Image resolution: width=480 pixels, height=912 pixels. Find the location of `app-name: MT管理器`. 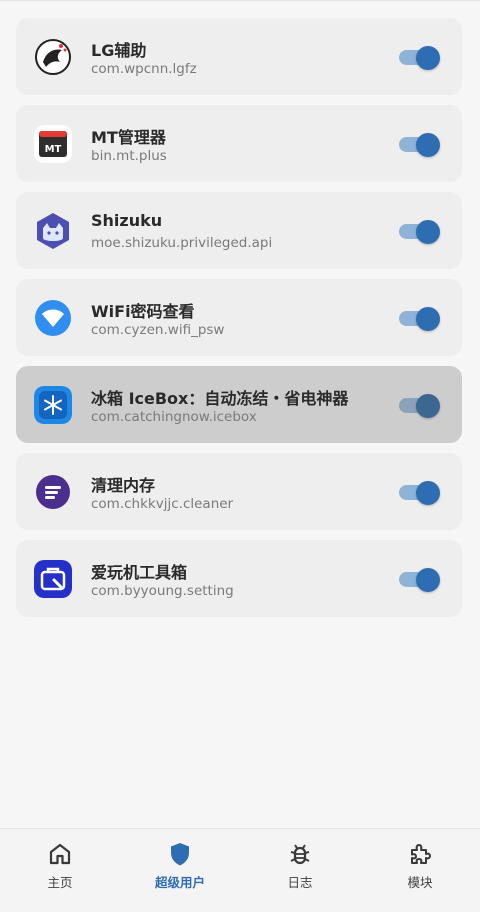

app-name: MT管理器 is located at coordinates (128, 137).